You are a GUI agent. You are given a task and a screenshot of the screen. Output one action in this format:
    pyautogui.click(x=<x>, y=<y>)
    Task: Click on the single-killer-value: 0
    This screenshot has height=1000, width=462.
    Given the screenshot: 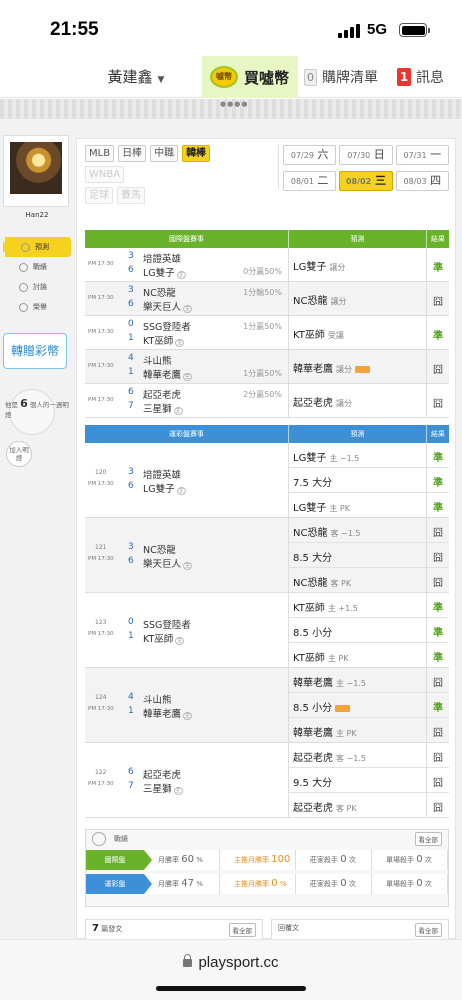 What is the action you would take?
    pyautogui.click(x=419, y=859)
    